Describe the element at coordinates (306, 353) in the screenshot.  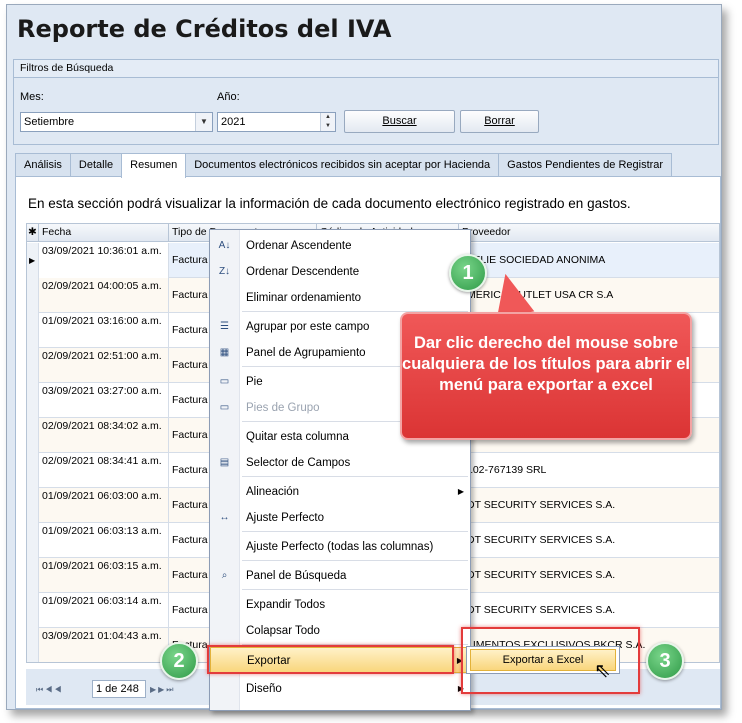
I see `menu-item-label: Panel de Agrupamiento` at that location.